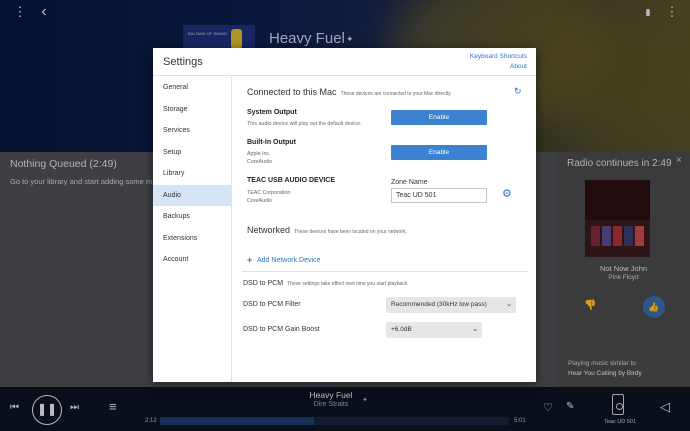  What do you see at coordinates (272, 112) in the screenshot?
I see `device-name: System Output` at bounding box center [272, 112].